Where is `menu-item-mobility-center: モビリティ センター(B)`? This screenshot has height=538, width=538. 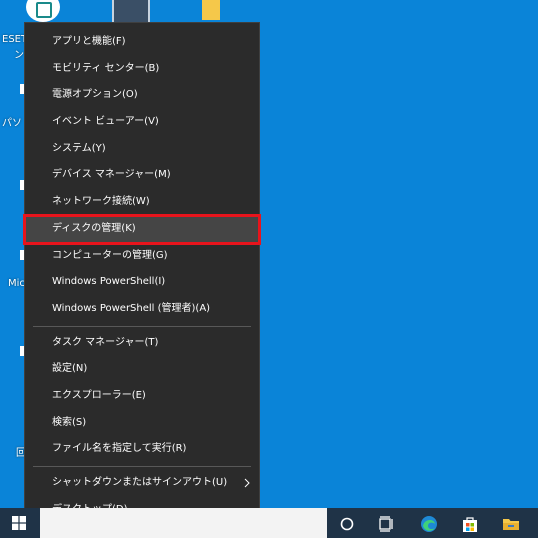
menu-item-mobility-center: モビリティ センター(B) is located at coordinates (142, 69).